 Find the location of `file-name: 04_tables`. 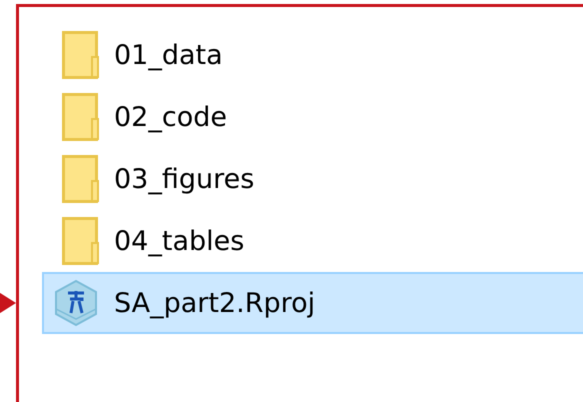

file-name: 04_tables is located at coordinates (179, 241).